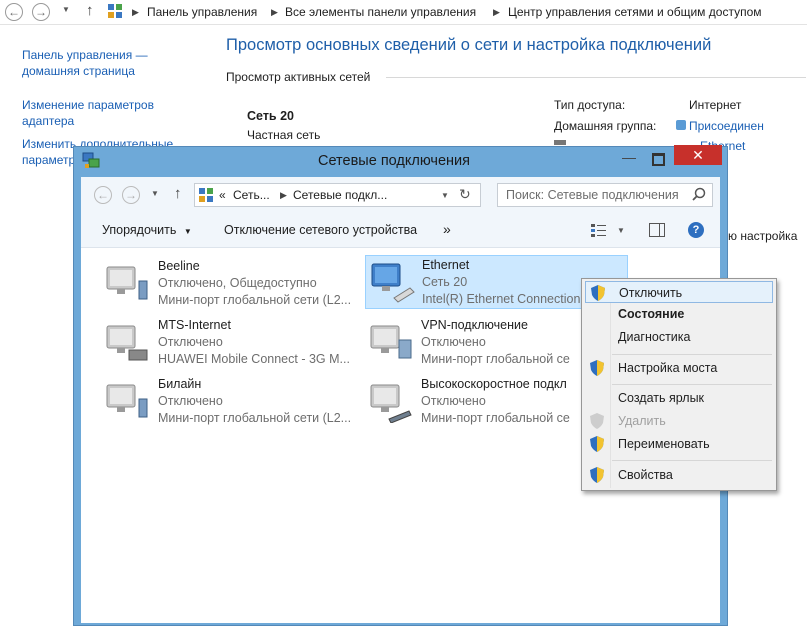 The image size is (807, 626). I want to click on search-icon, so click(699, 195).